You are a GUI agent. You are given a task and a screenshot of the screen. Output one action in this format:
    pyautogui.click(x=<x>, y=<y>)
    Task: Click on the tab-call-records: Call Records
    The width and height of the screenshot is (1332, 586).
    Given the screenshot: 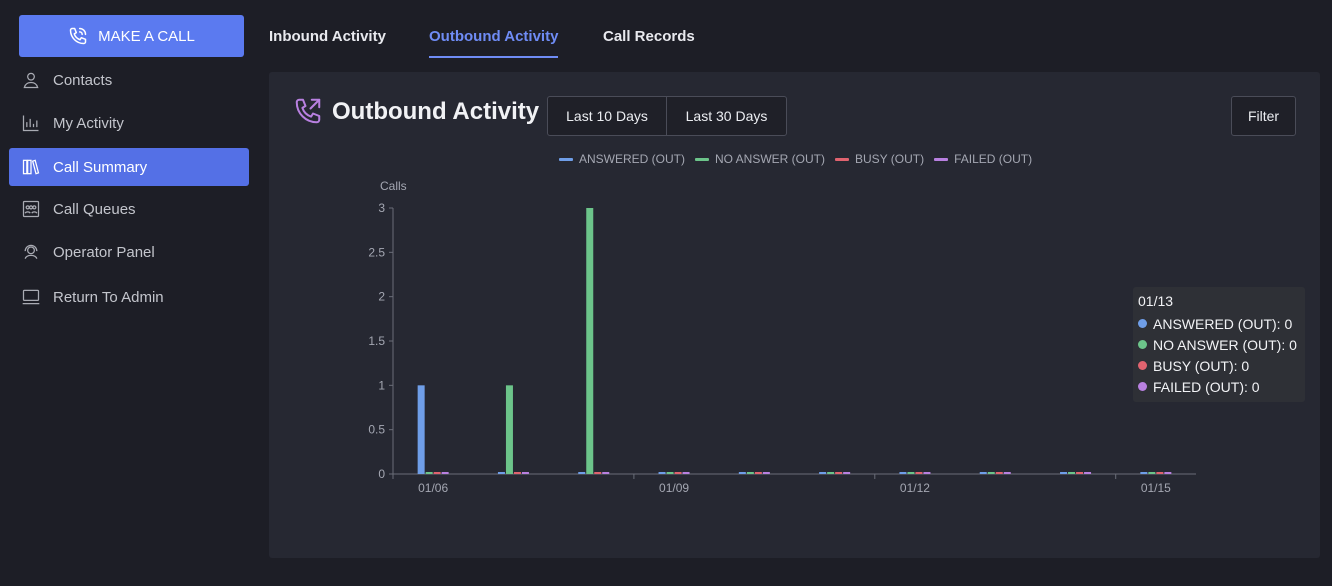 What is the action you would take?
    pyautogui.click(x=649, y=43)
    